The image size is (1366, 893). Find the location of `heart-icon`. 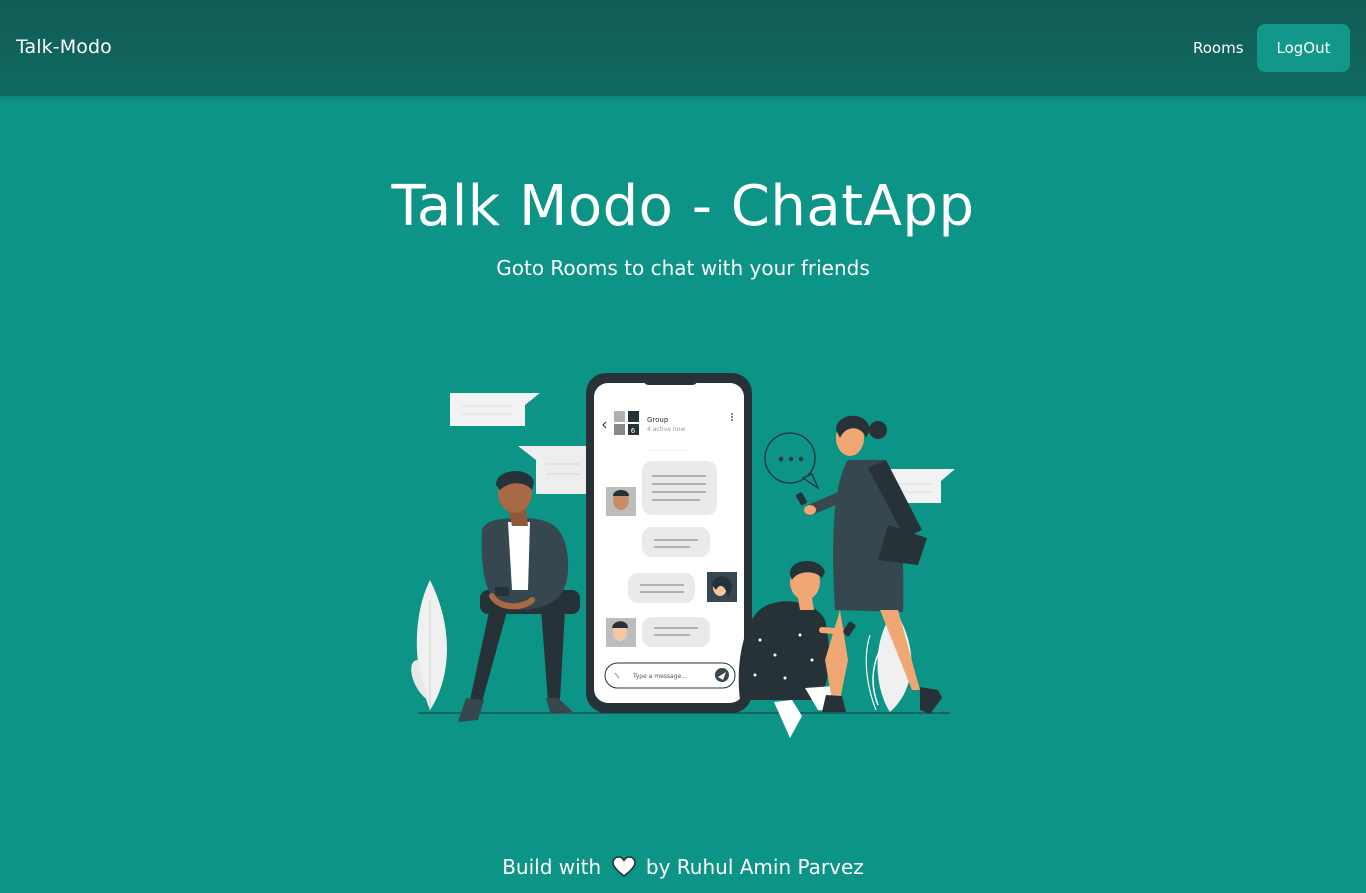

heart-icon is located at coordinates (623, 867).